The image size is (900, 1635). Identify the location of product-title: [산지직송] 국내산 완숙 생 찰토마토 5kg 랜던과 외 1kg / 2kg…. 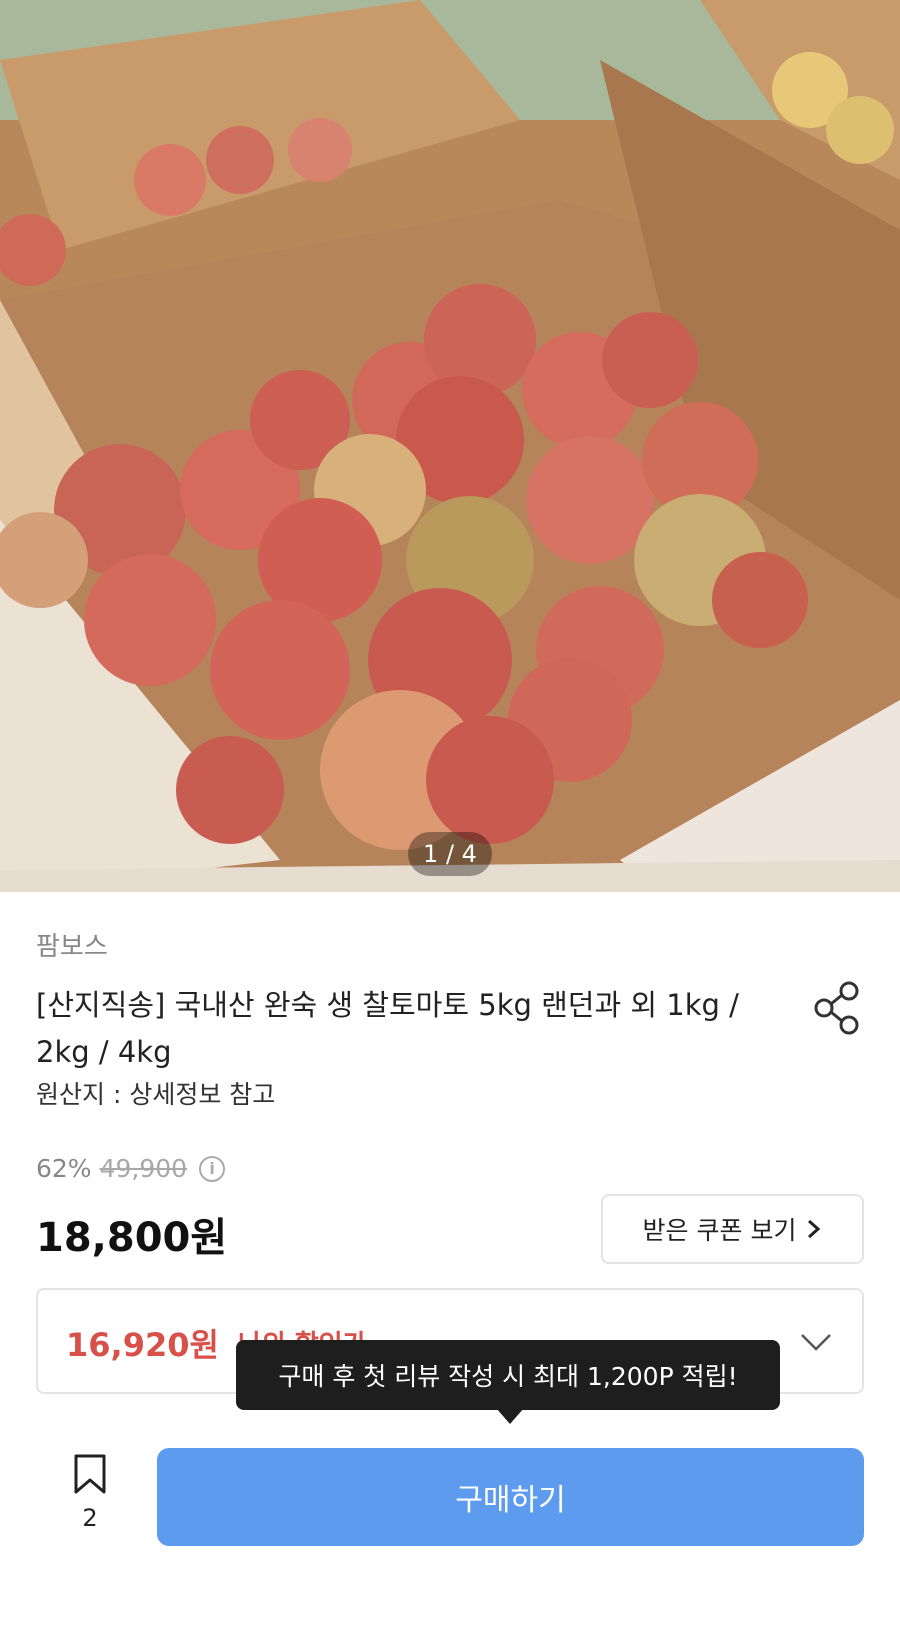
(387, 1028).